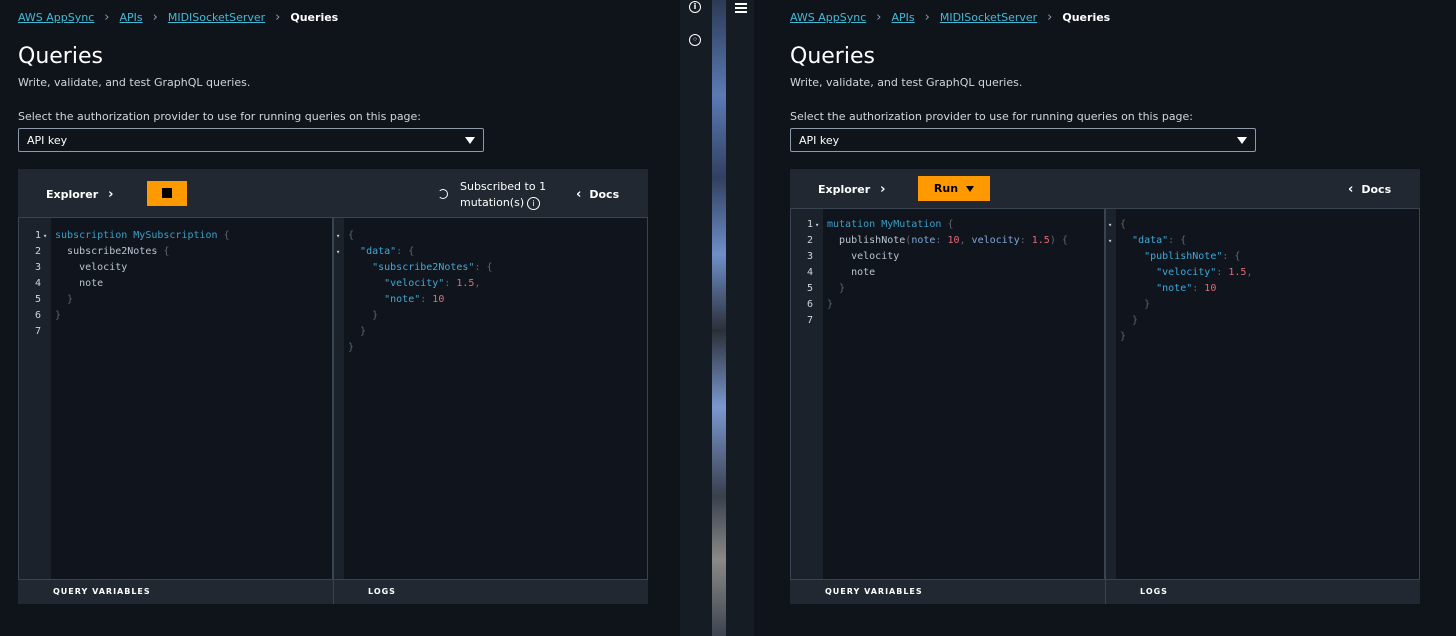 The height and width of the screenshot is (636, 1456). I want to click on stop-icon, so click(167, 193).